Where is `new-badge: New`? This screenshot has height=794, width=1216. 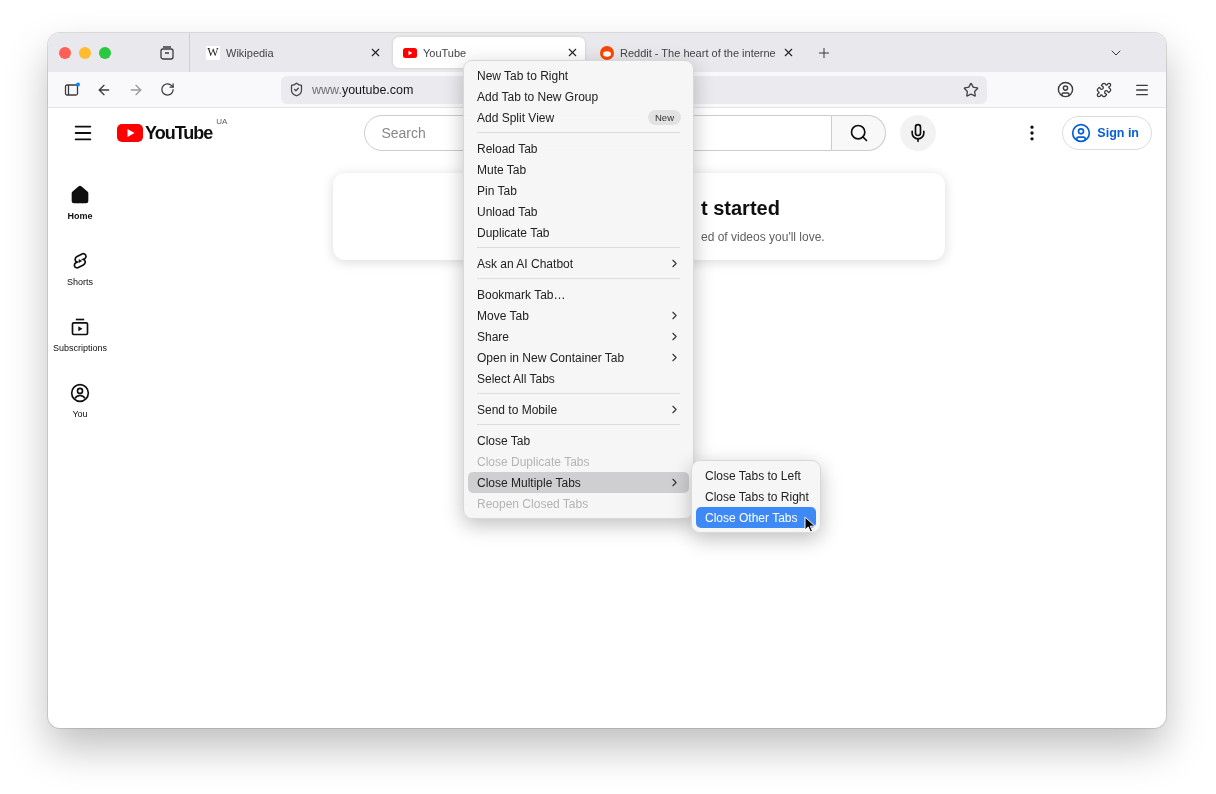 new-badge: New is located at coordinates (664, 117).